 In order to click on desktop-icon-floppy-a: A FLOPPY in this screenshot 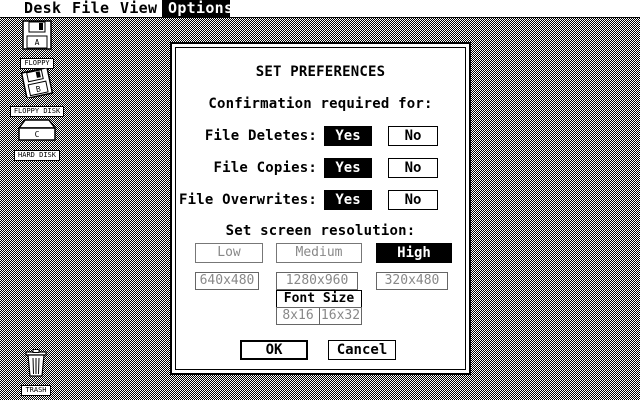, I will do `click(37, 44)`.